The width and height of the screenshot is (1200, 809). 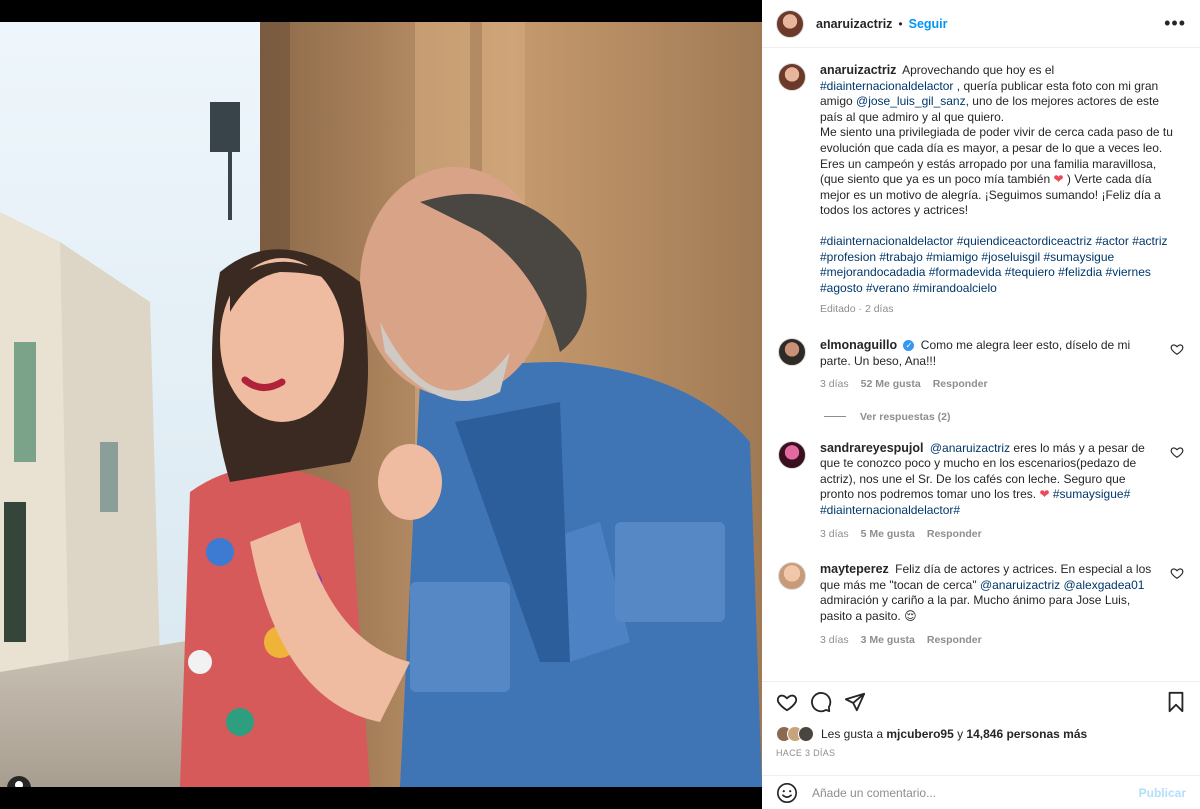 What do you see at coordinates (990, 385) in the screenshot?
I see `comment-meta: 3 días 52 Me gusta Responder` at bounding box center [990, 385].